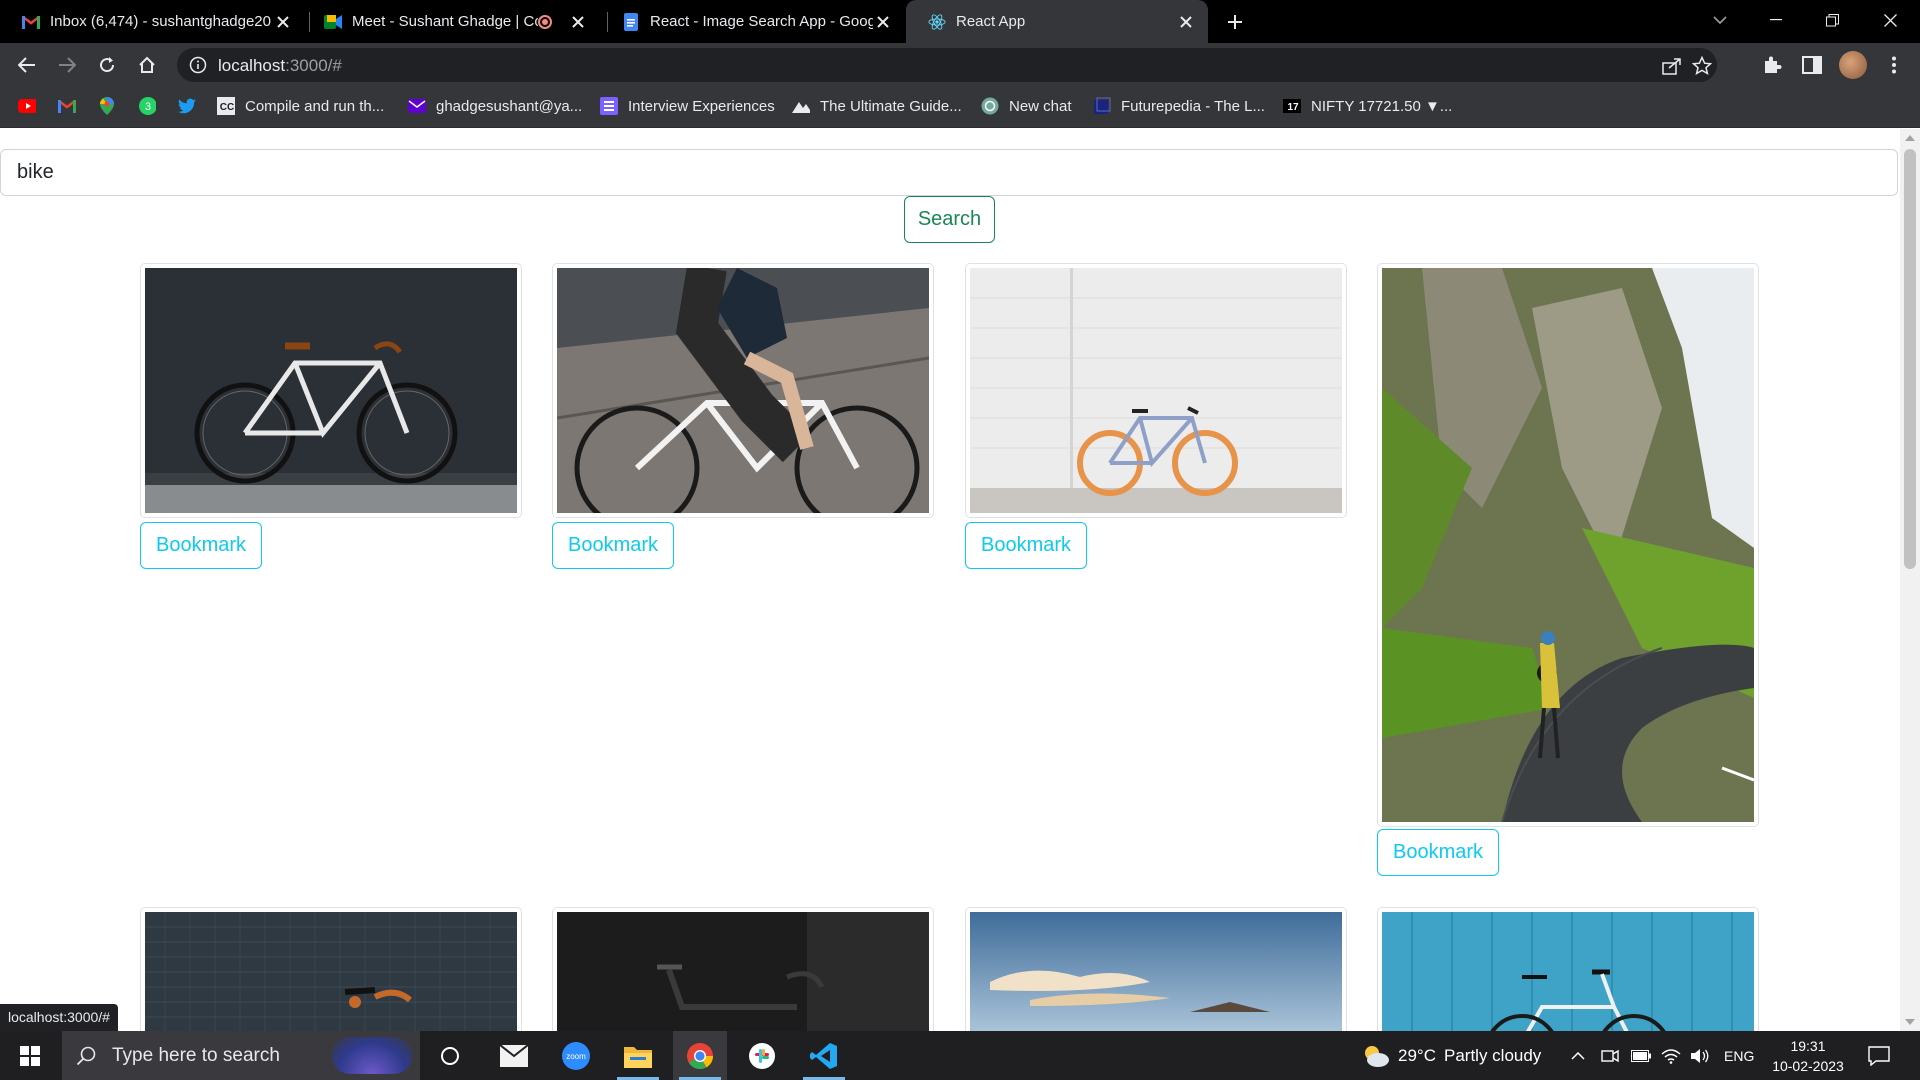 This screenshot has height=1080, width=1920. Describe the element at coordinates (1776, 20) in the screenshot. I see `minimize-button` at that location.